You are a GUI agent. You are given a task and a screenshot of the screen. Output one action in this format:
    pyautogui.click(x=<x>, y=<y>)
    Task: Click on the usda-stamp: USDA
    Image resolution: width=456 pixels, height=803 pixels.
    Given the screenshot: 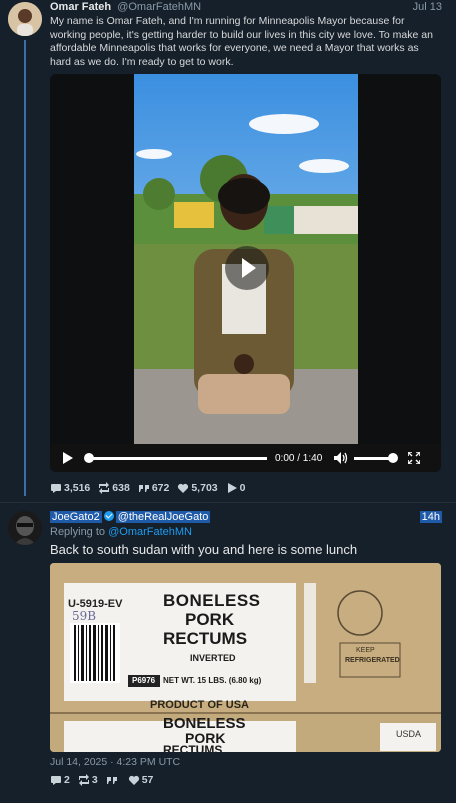 What is the action you would take?
    pyautogui.click(x=409, y=734)
    